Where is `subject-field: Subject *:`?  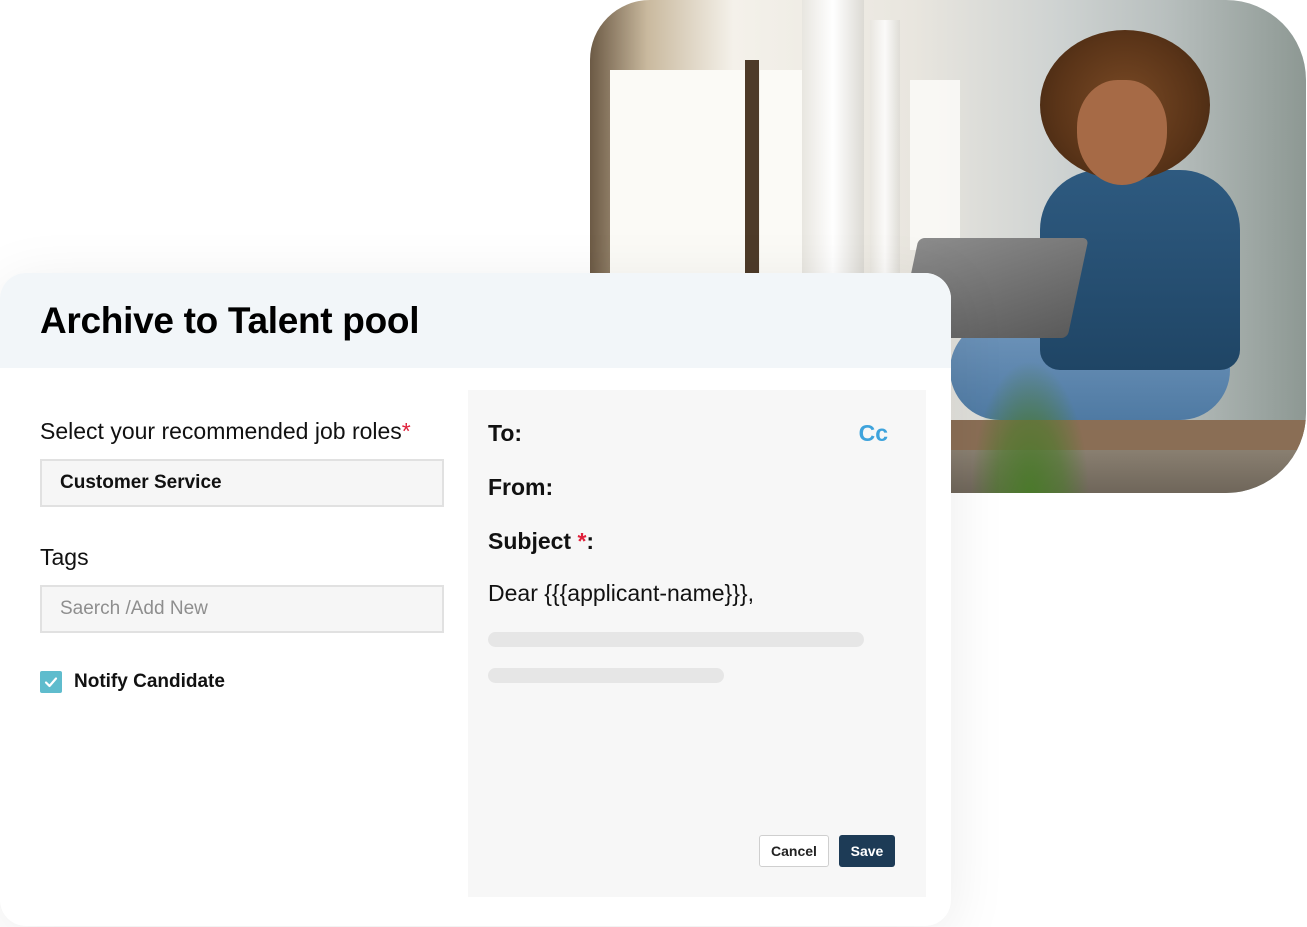 subject-field: Subject *: is located at coordinates (541, 541).